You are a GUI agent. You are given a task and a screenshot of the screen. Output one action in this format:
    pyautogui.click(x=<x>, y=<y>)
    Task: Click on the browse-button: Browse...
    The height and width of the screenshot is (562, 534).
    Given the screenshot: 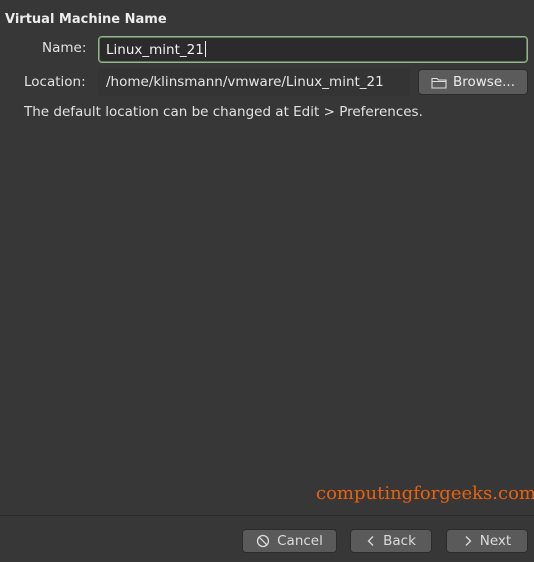 What is the action you would take?
    pyautogui.click(x=473, y=82)
    